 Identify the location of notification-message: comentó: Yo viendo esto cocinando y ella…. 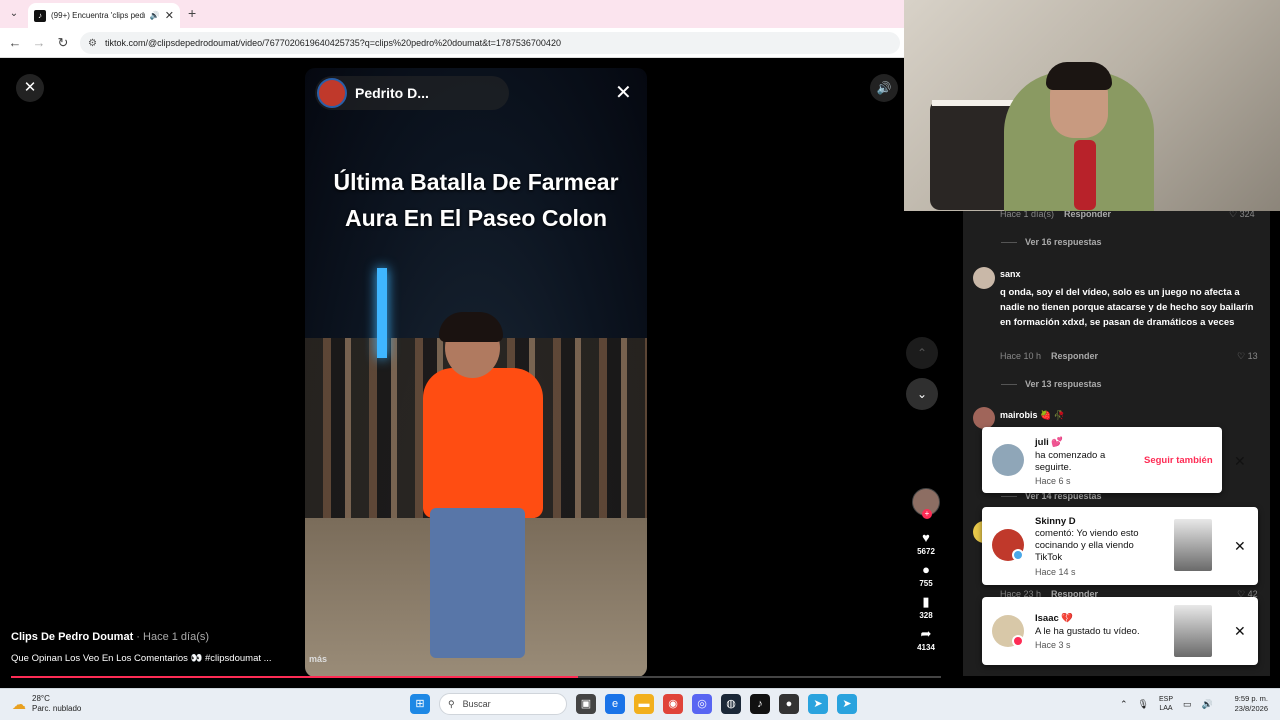
(1087, 545).